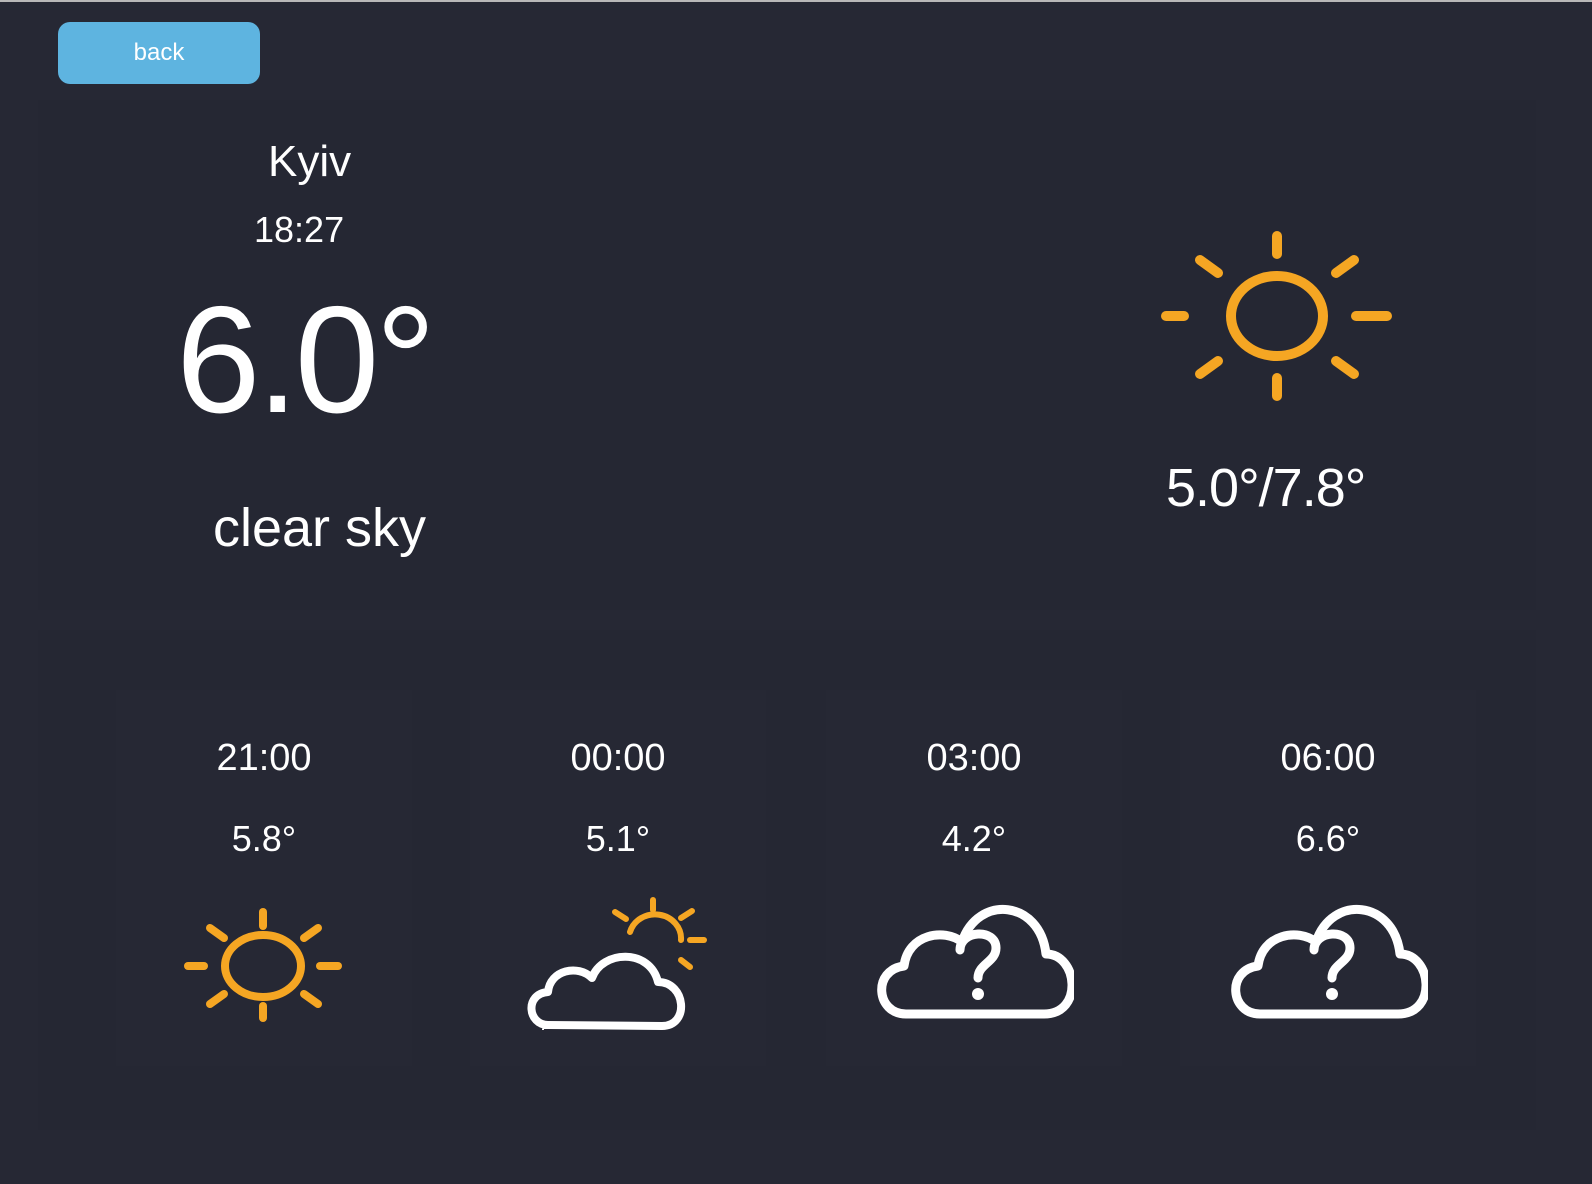 The image size is (1592, 1184). Describe the element at coordinates (618, 758) in the screenshot. I see `forecast-time: 00:00` at that location.